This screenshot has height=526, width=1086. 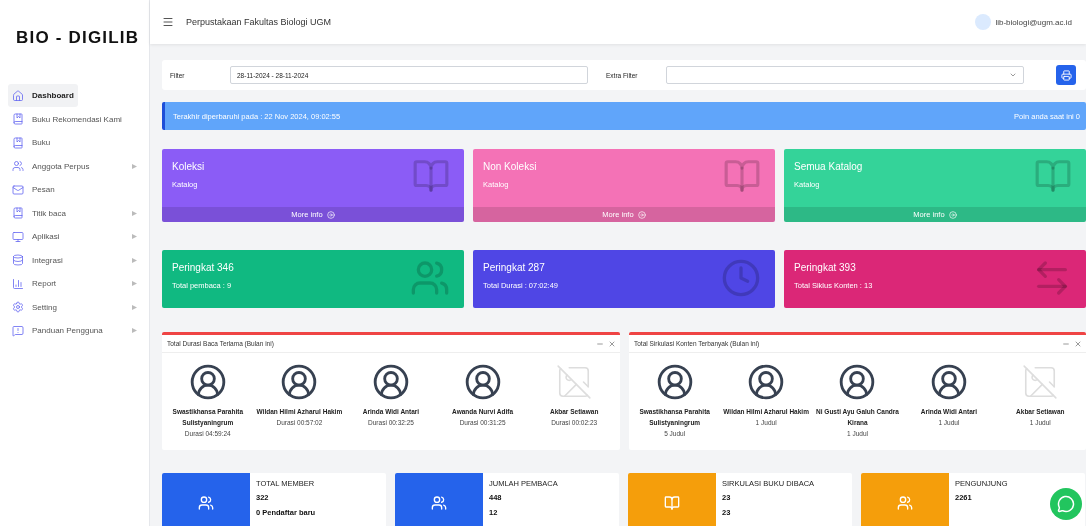 I want to click on sidebar-item: Anggota Perpus, so click(x=74, y=166).